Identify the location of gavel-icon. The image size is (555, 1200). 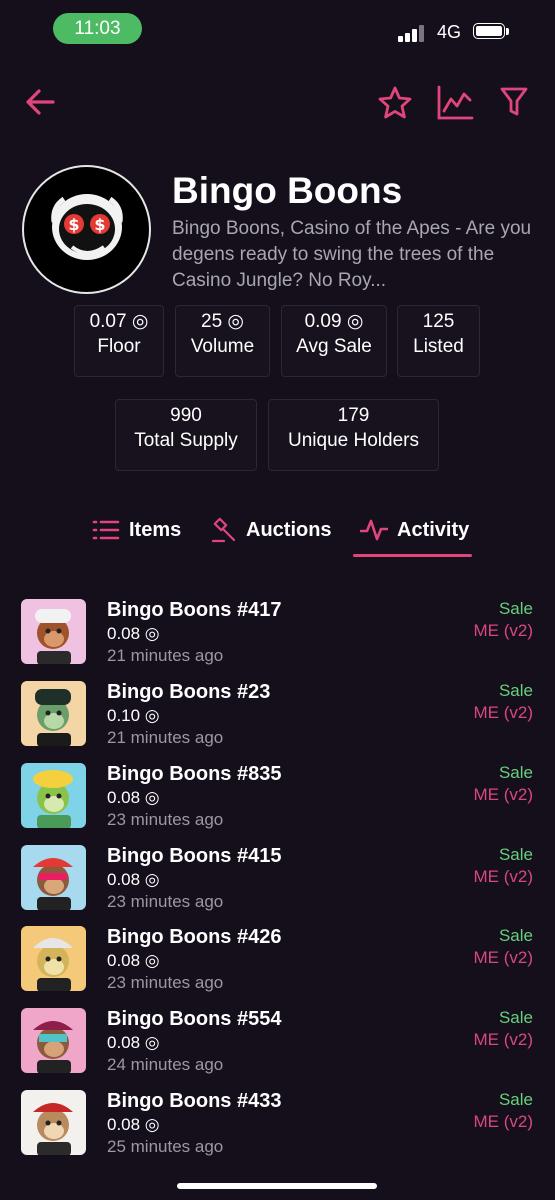
(223, 530).